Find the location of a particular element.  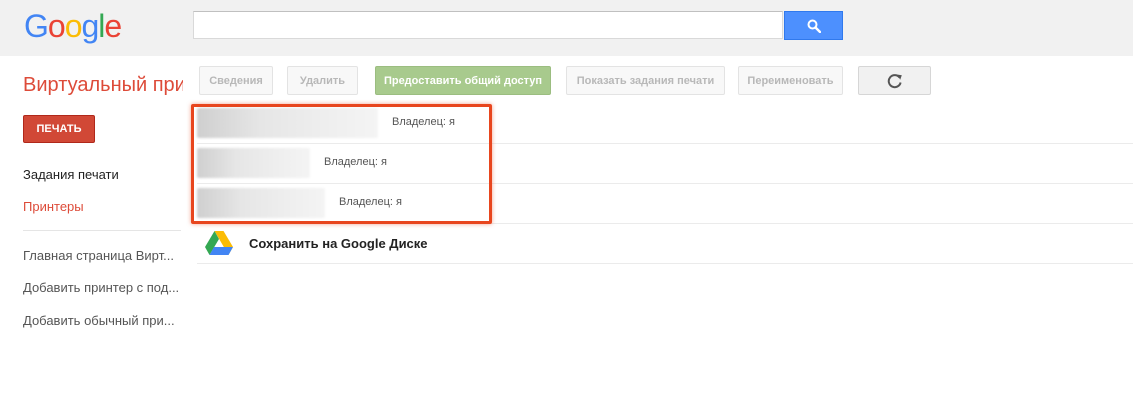

top-bar: Google is located at coordinates (566, 28).